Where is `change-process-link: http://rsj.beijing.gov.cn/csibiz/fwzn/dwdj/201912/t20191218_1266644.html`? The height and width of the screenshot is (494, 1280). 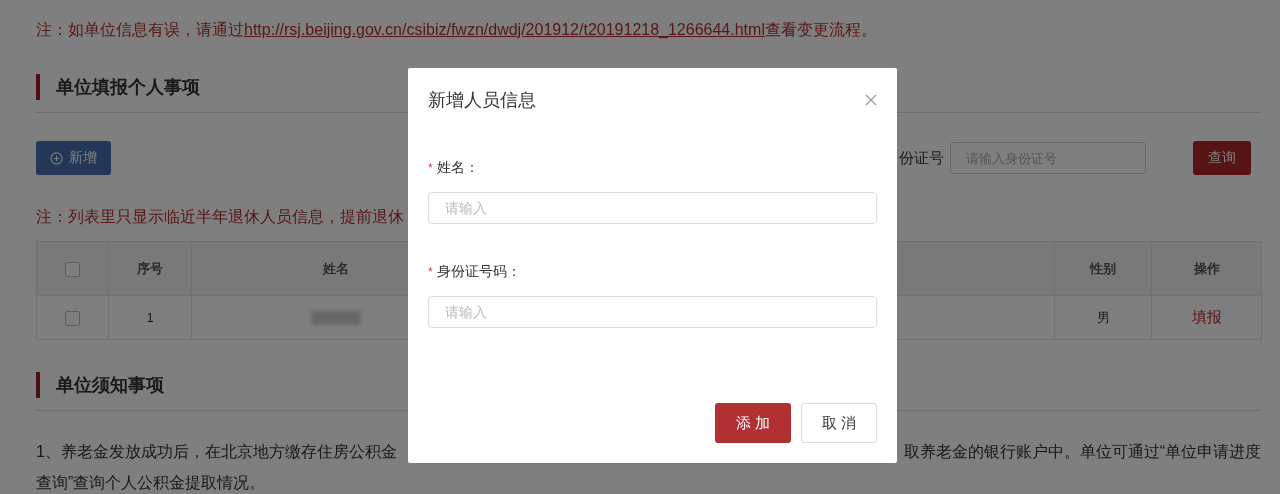
change-process-link: http://rsj.beijing.gov.cn/csibiz/fwzn/dwdj/201912/t20191218_1266644.html is located at coordinates (504, 29).